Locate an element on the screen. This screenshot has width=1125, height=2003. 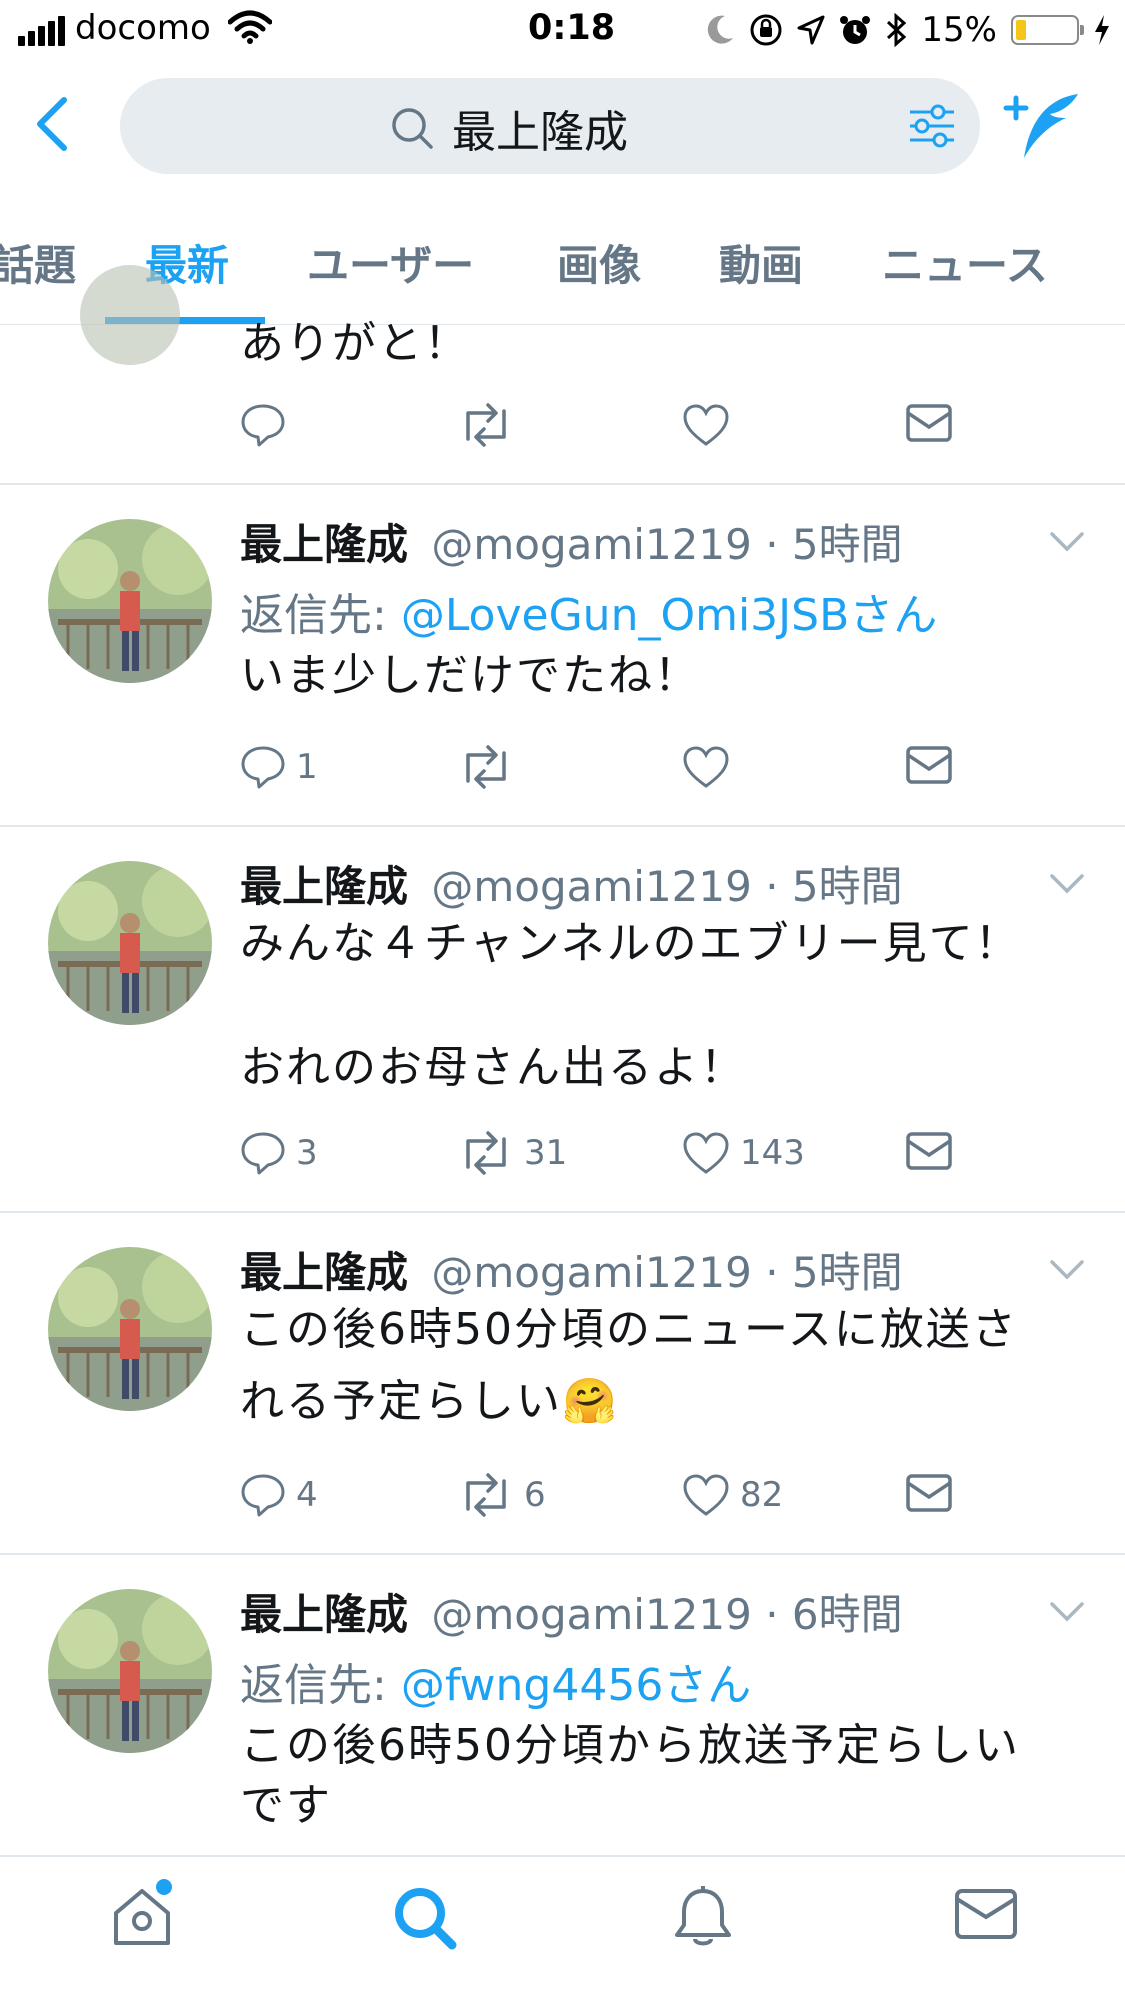
search-query: 最上隆成 is located at coordinates (540, 132).